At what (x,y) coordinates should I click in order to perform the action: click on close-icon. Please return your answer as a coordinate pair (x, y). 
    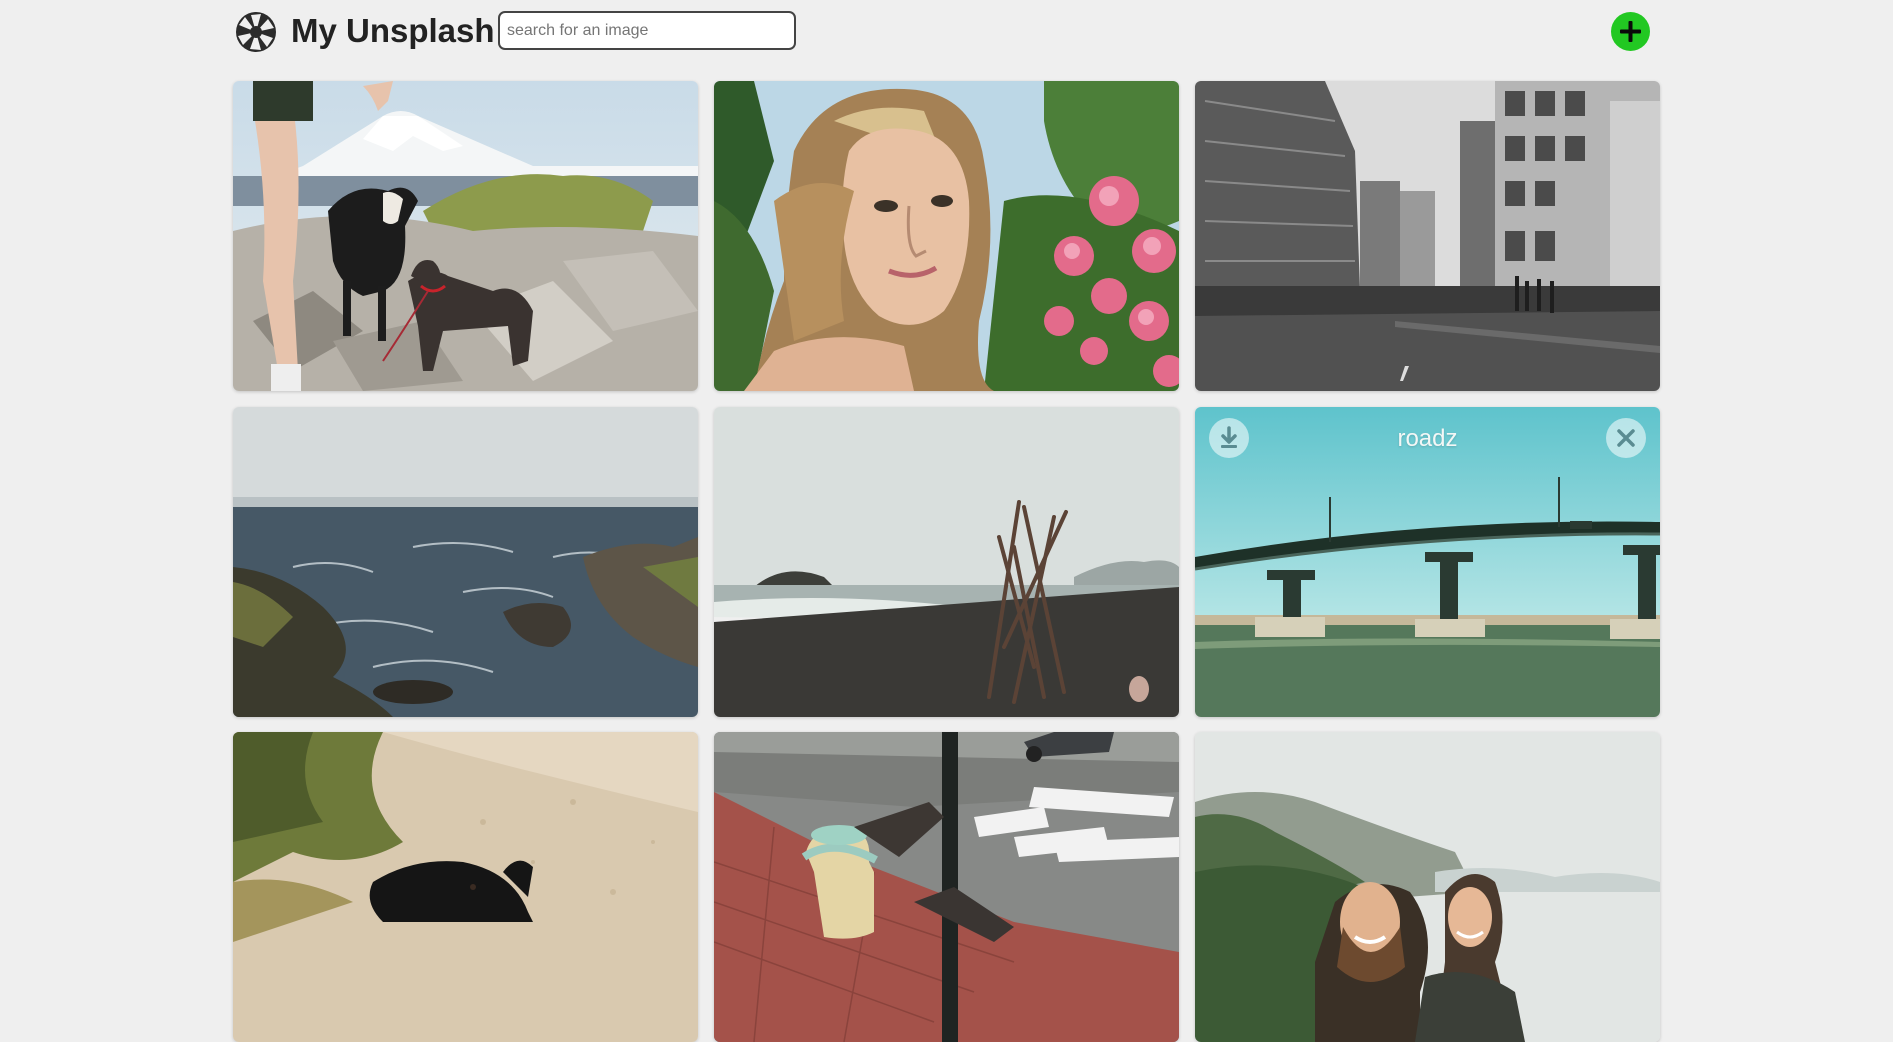
    Looking at the image, I should click on (1626, 438).